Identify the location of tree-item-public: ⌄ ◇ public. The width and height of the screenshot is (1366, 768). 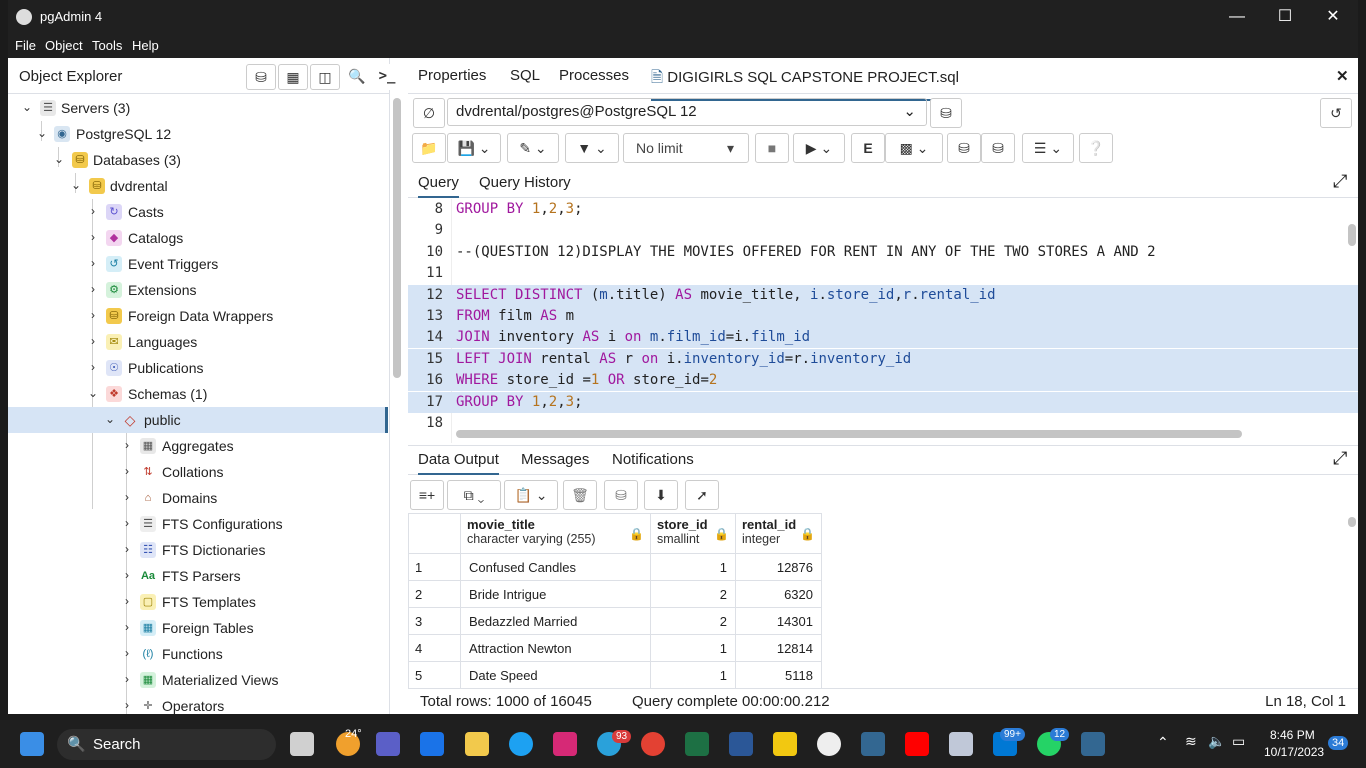
(198, 420).